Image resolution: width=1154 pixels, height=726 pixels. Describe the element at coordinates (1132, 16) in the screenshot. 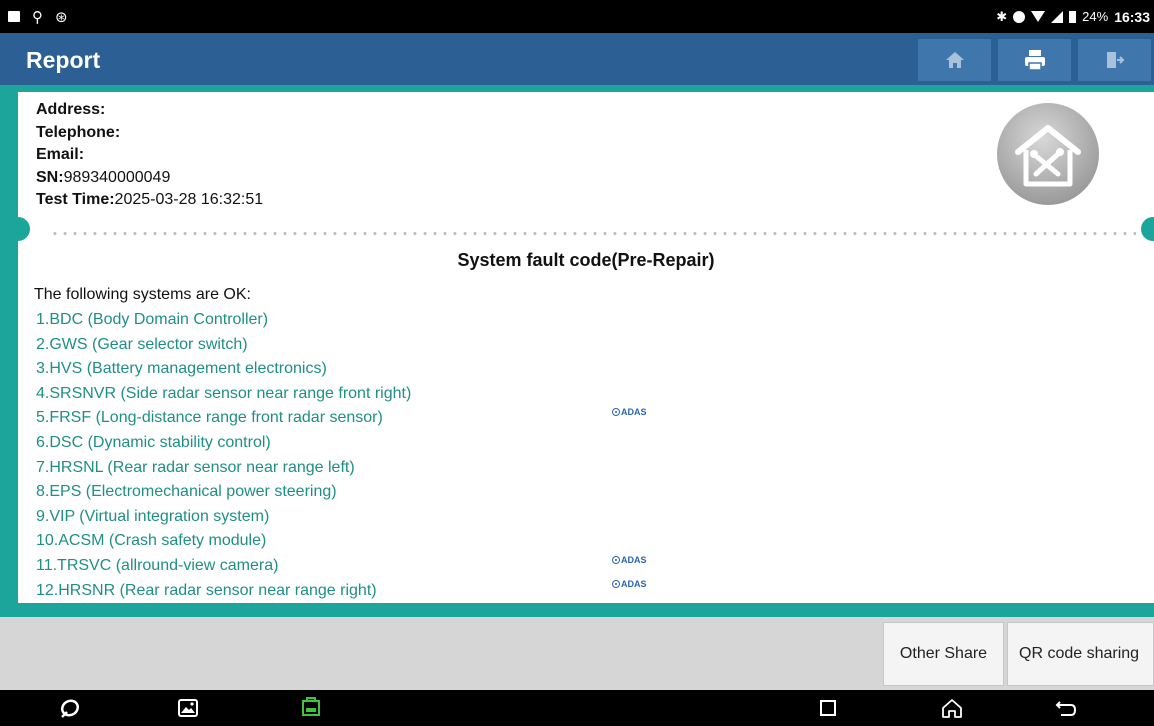

I see `clock: 16:33` at that location.